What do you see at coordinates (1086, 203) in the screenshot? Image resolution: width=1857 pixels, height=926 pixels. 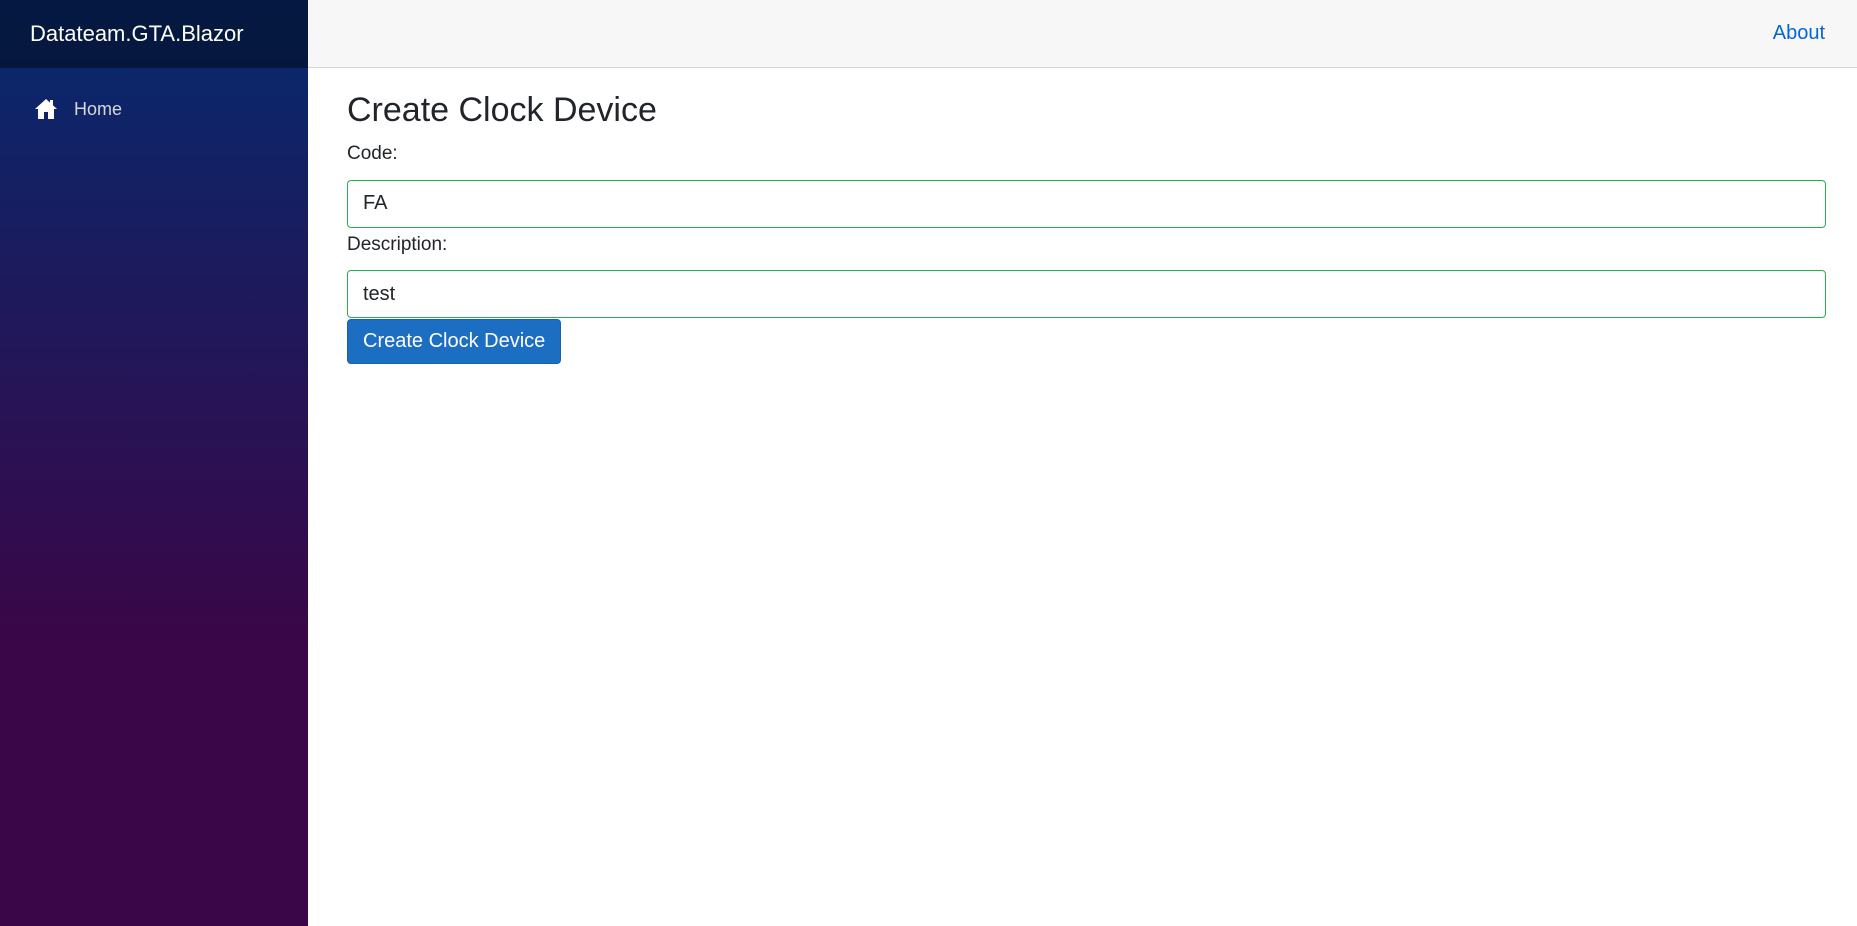 I see `code-input` at bounding box center [1086, 203].